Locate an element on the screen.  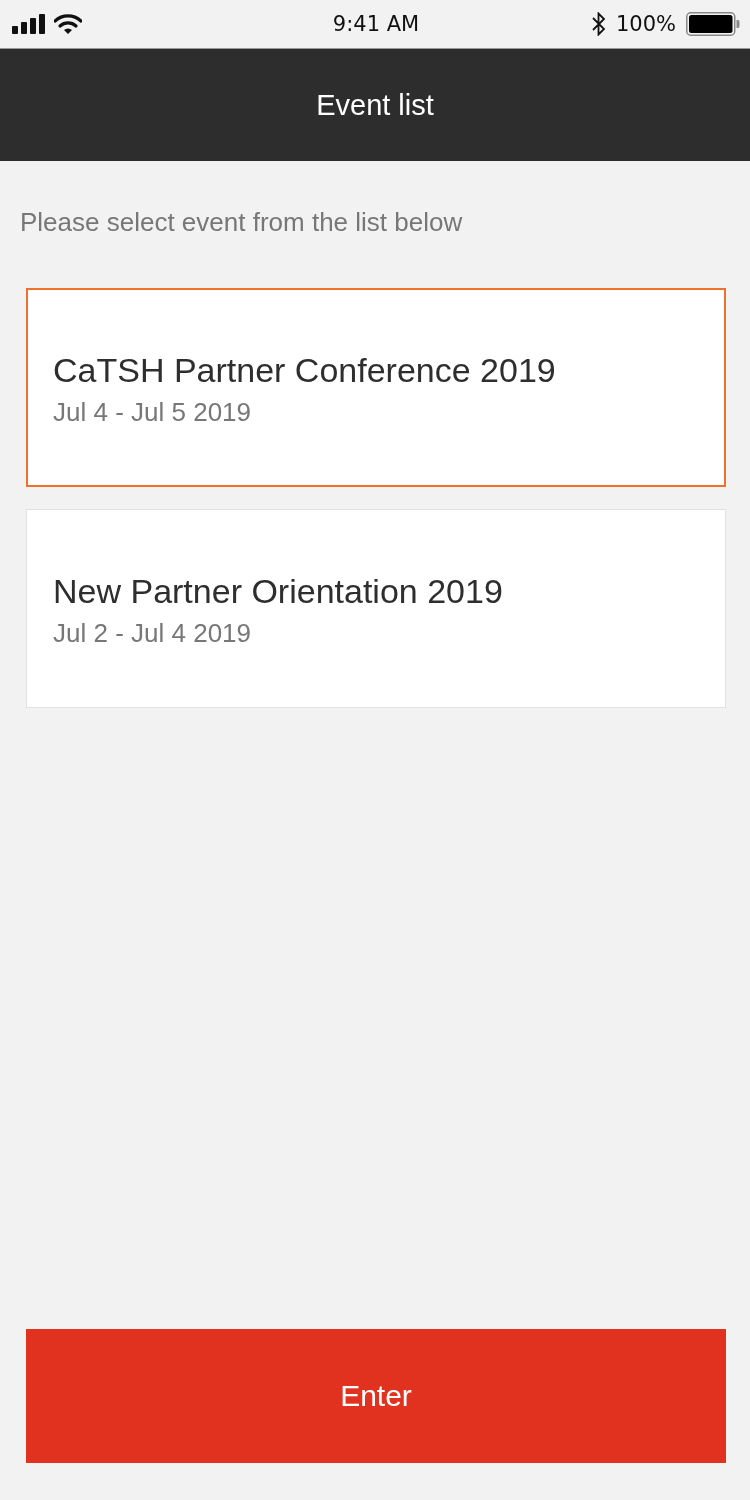
event-dates: Jul 4 - Jul 5 2019 is located at coordinates (152, 413).